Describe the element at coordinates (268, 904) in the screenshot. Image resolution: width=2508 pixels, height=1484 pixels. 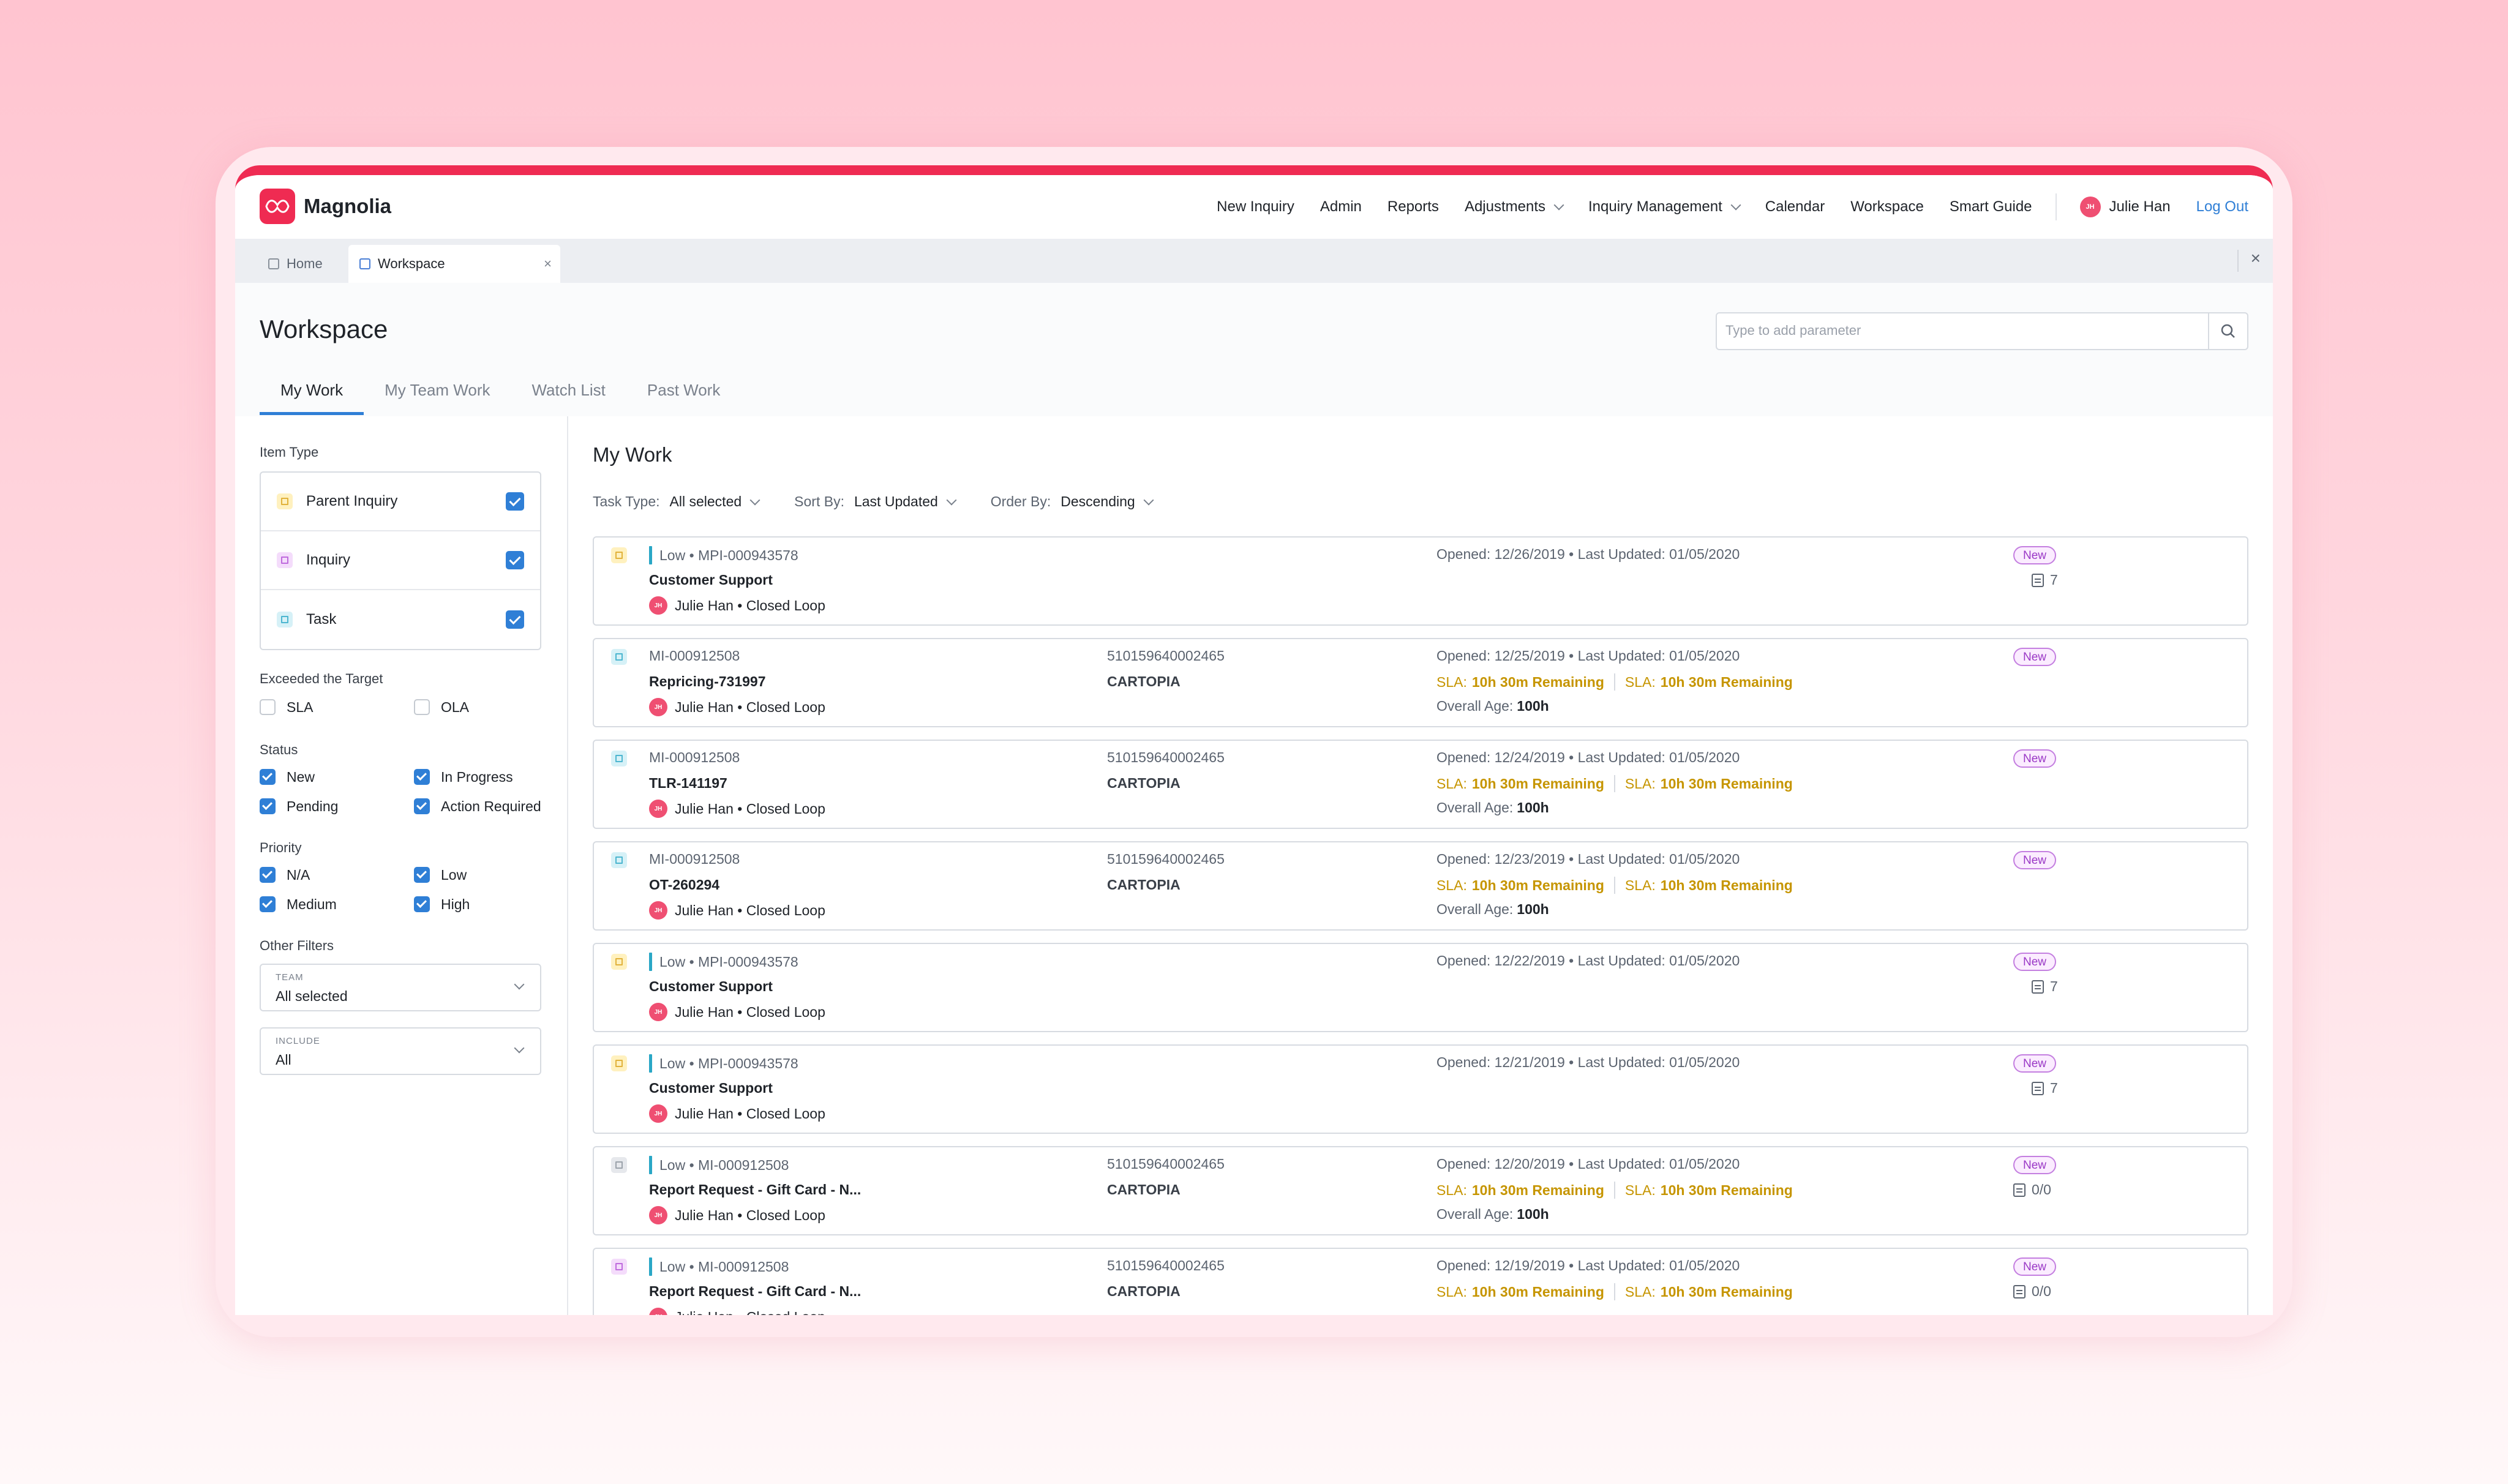
I see `checkbox-priority-medium` at that location.